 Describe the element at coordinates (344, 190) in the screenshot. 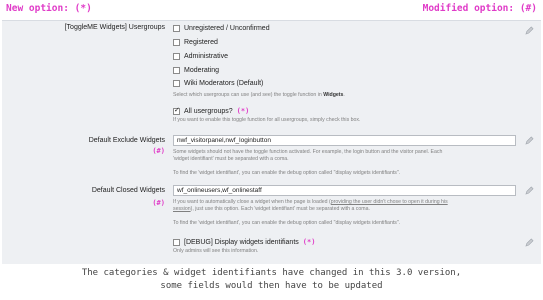

I see `closed-widgets-input: wf_onlineusers,wf_onlinestaff` at that location.